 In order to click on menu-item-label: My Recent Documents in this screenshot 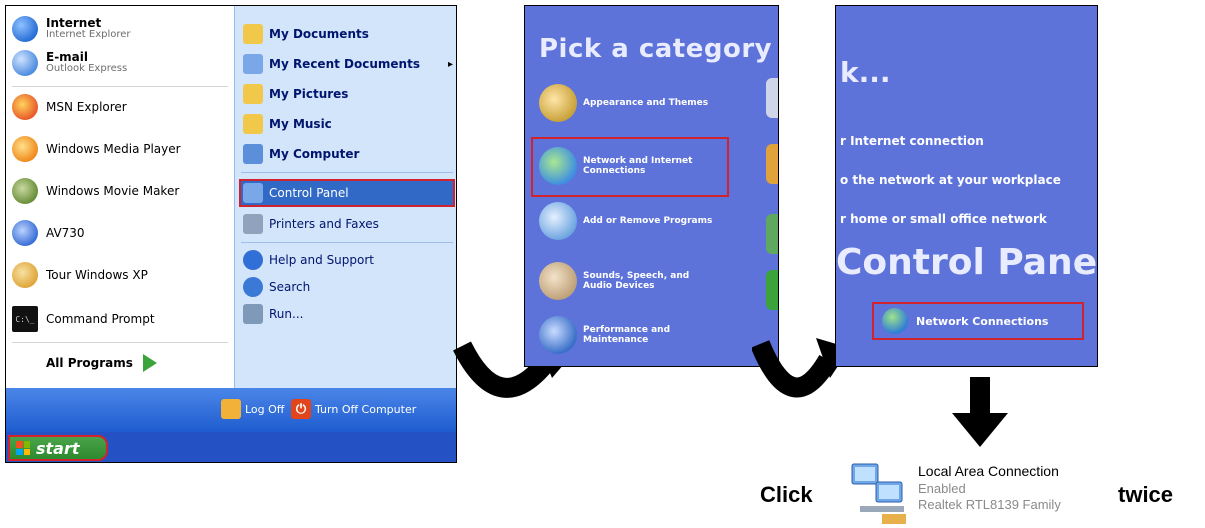, I will do `click(344, 64)`.